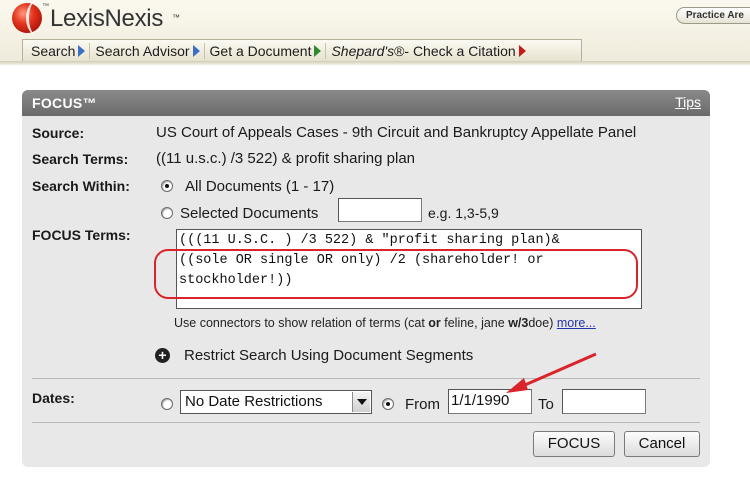  What do you see at coordinates (363, 50) in the screenshot?
I see `nav-shepards-label: Shepard's` at bounding box center [363, 50].